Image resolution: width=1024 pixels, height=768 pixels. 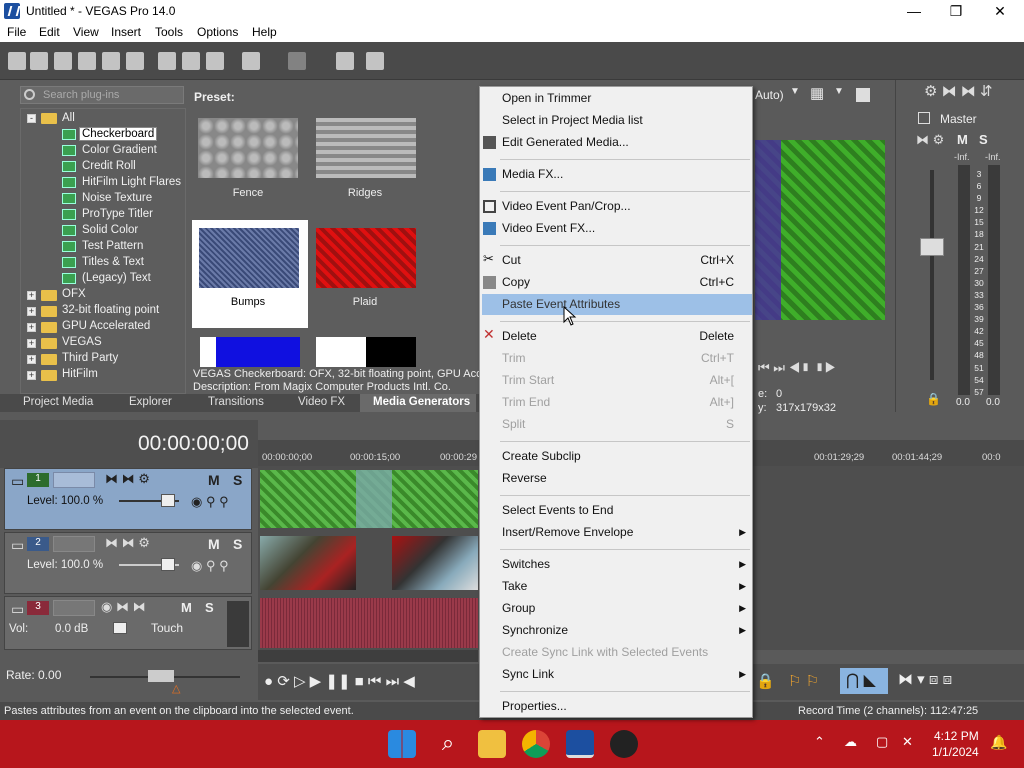 What do you see at coordinates (819, 742) in the screenshot?
I see `chevron-up-icon: ⌃` at bounding box center [819, 742].